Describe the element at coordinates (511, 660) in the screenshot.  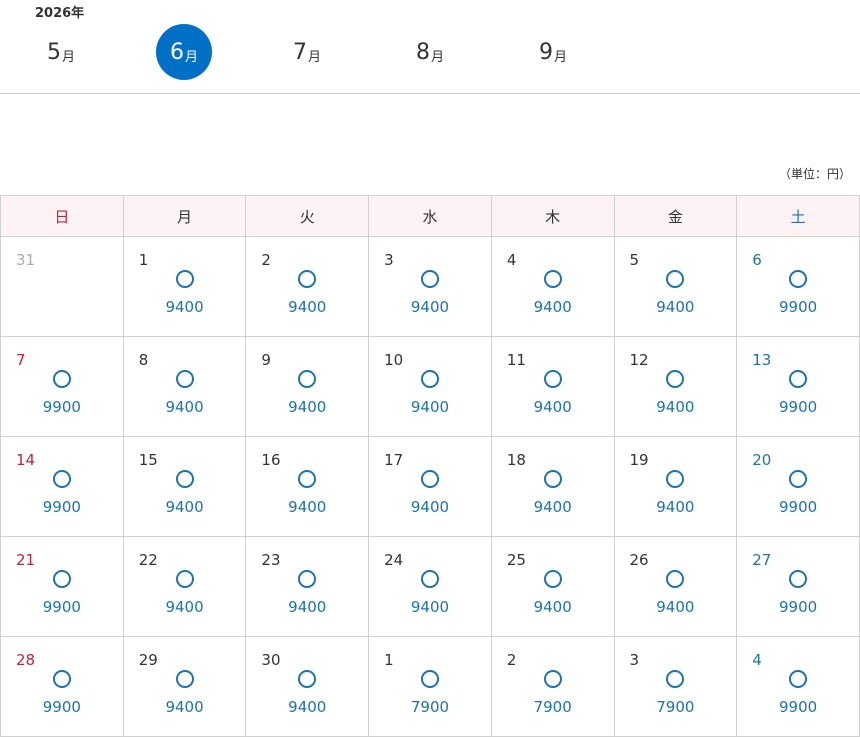
I see `day-number: 2` at that location.